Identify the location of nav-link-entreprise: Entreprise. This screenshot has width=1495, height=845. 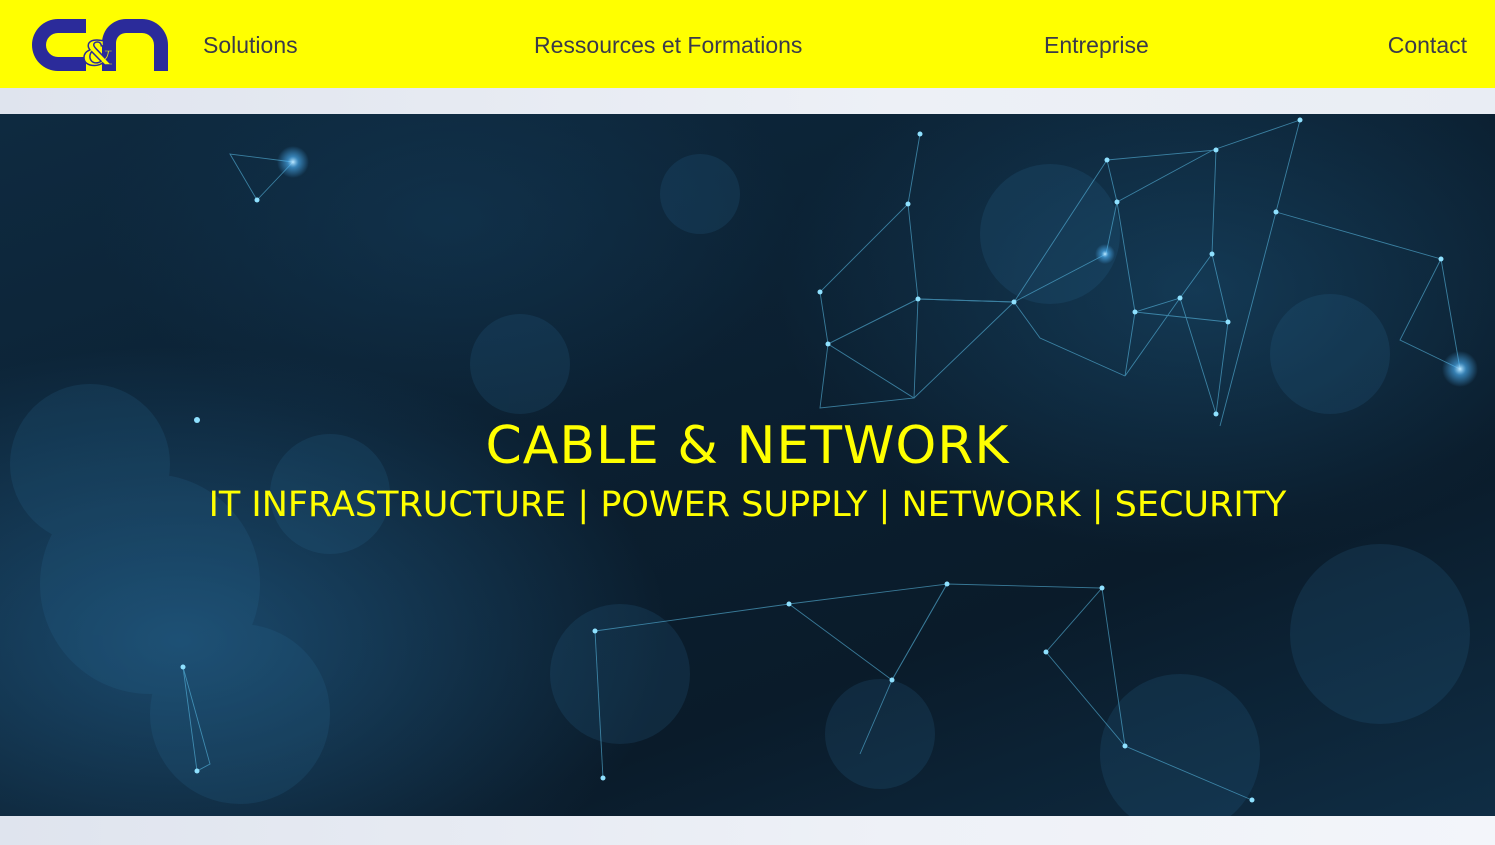
(1096, 45).